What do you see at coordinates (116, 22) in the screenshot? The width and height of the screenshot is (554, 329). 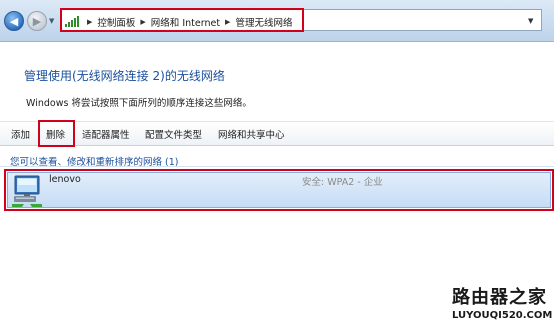 I see `breadcrumb-control-panel: 控制面板` at bounding box center [116, 22].